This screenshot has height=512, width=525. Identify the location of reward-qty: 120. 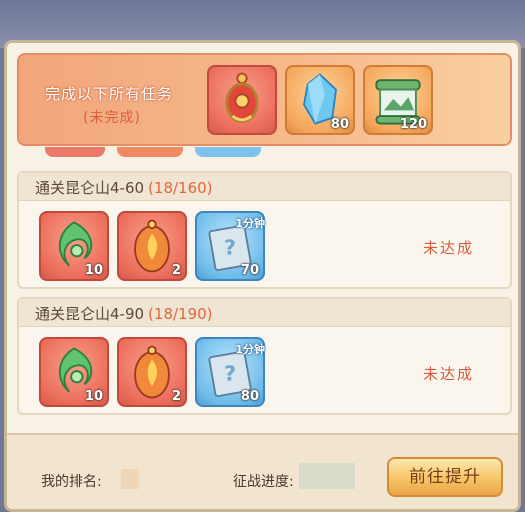
(413, 124).